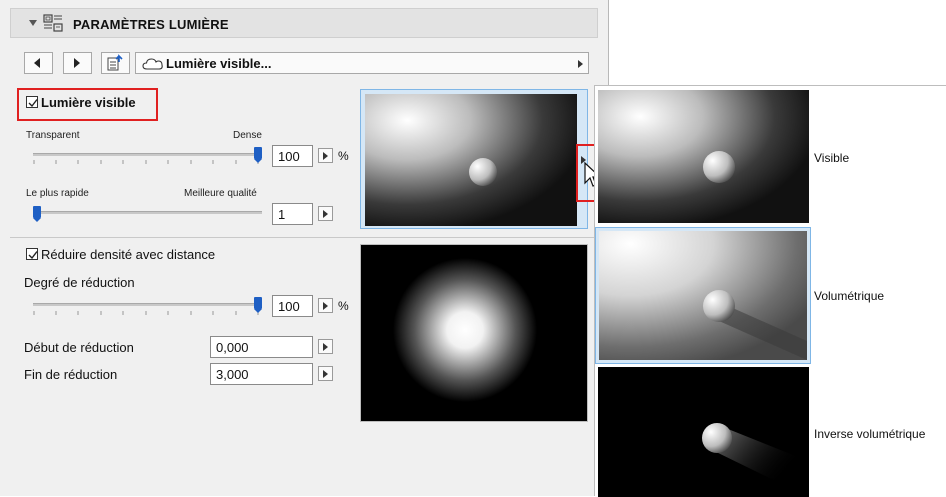  Describe the element at coordinates (57, 193) in the screenshot. I see `quality-left-label: Le plus rapide` at that location.